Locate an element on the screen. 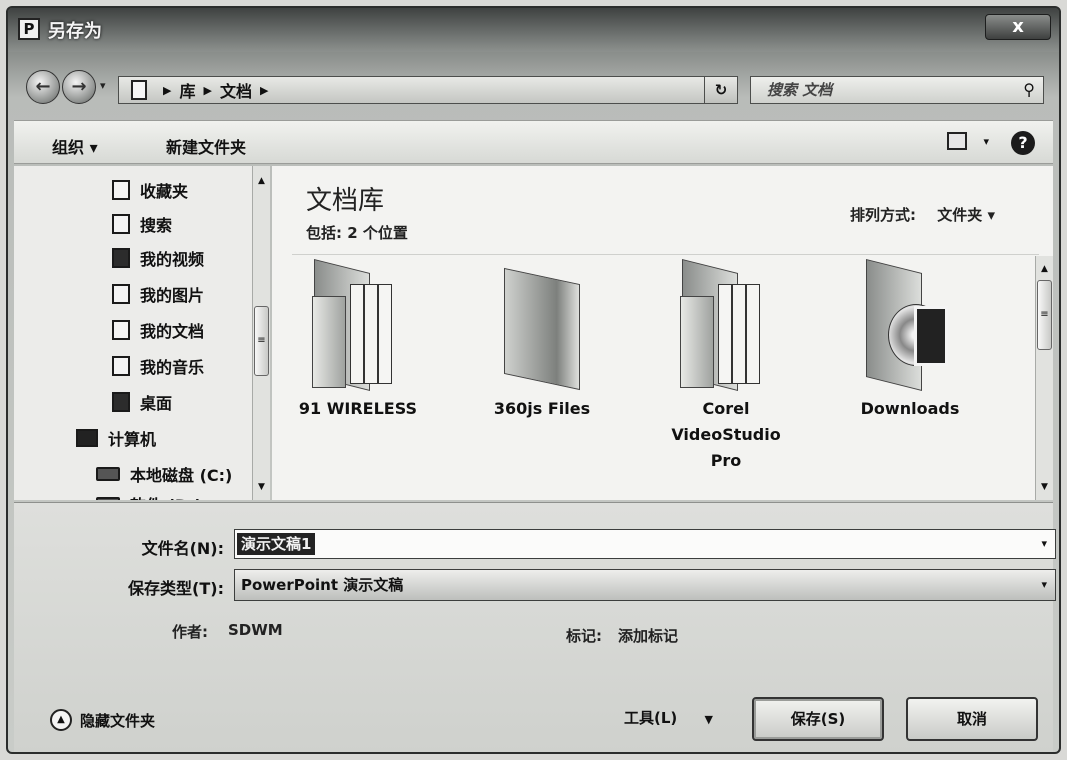  sidebar-item-drive-d: 软件 (D:) is located at coordinates (149, 496).